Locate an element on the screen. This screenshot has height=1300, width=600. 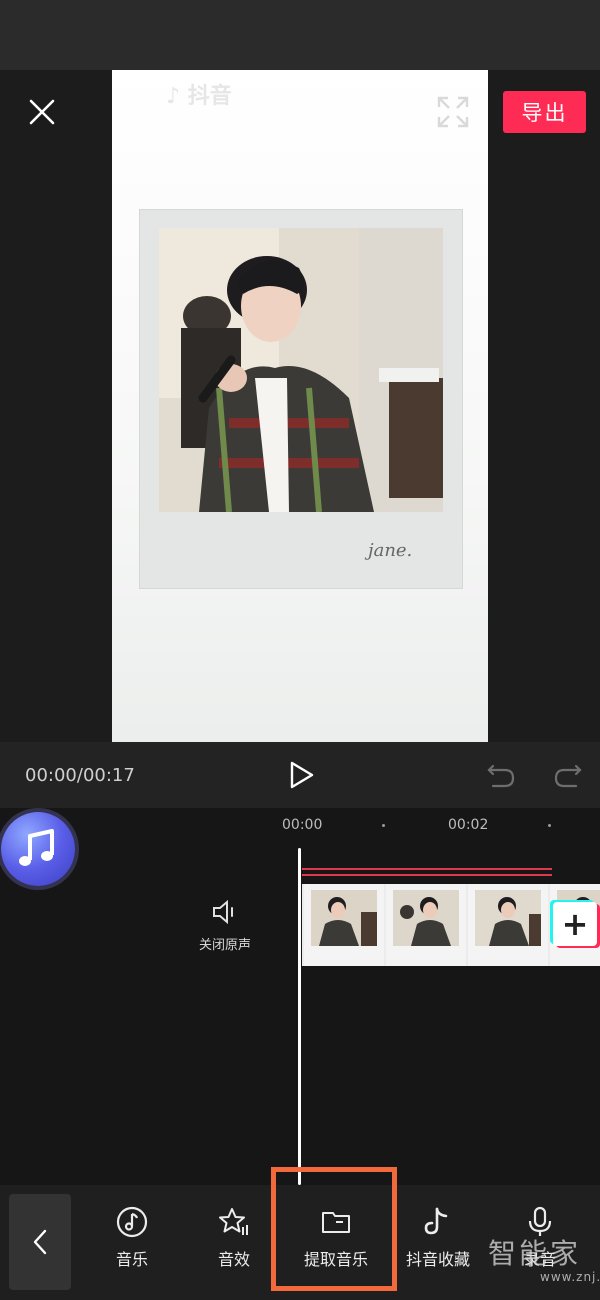
export-button: 导出 is located at coordinates (544, 112).